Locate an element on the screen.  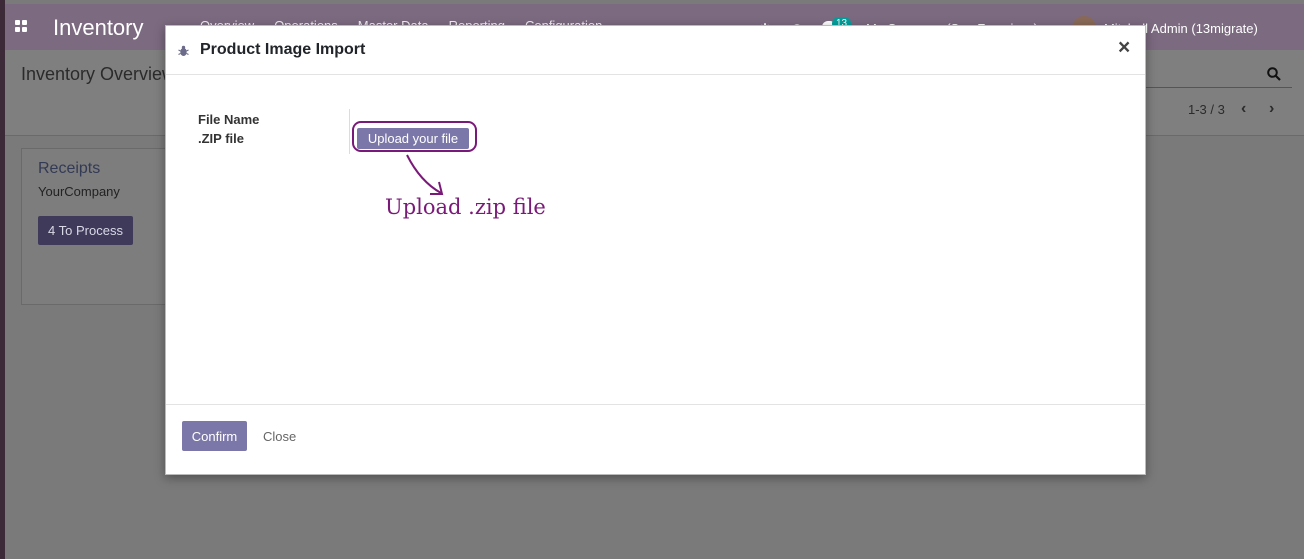
pager-next-icon: › is located at coordinates (1271, 109).